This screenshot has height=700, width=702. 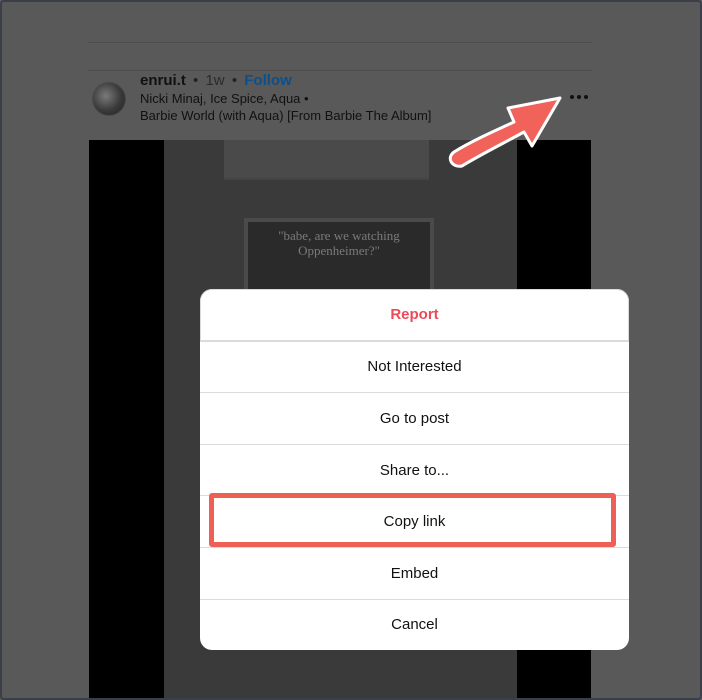 What do you see at coordinates (505, 132) in the screenshot?
I see `pointer-arrow-icon` at bounding box center [505, 132].